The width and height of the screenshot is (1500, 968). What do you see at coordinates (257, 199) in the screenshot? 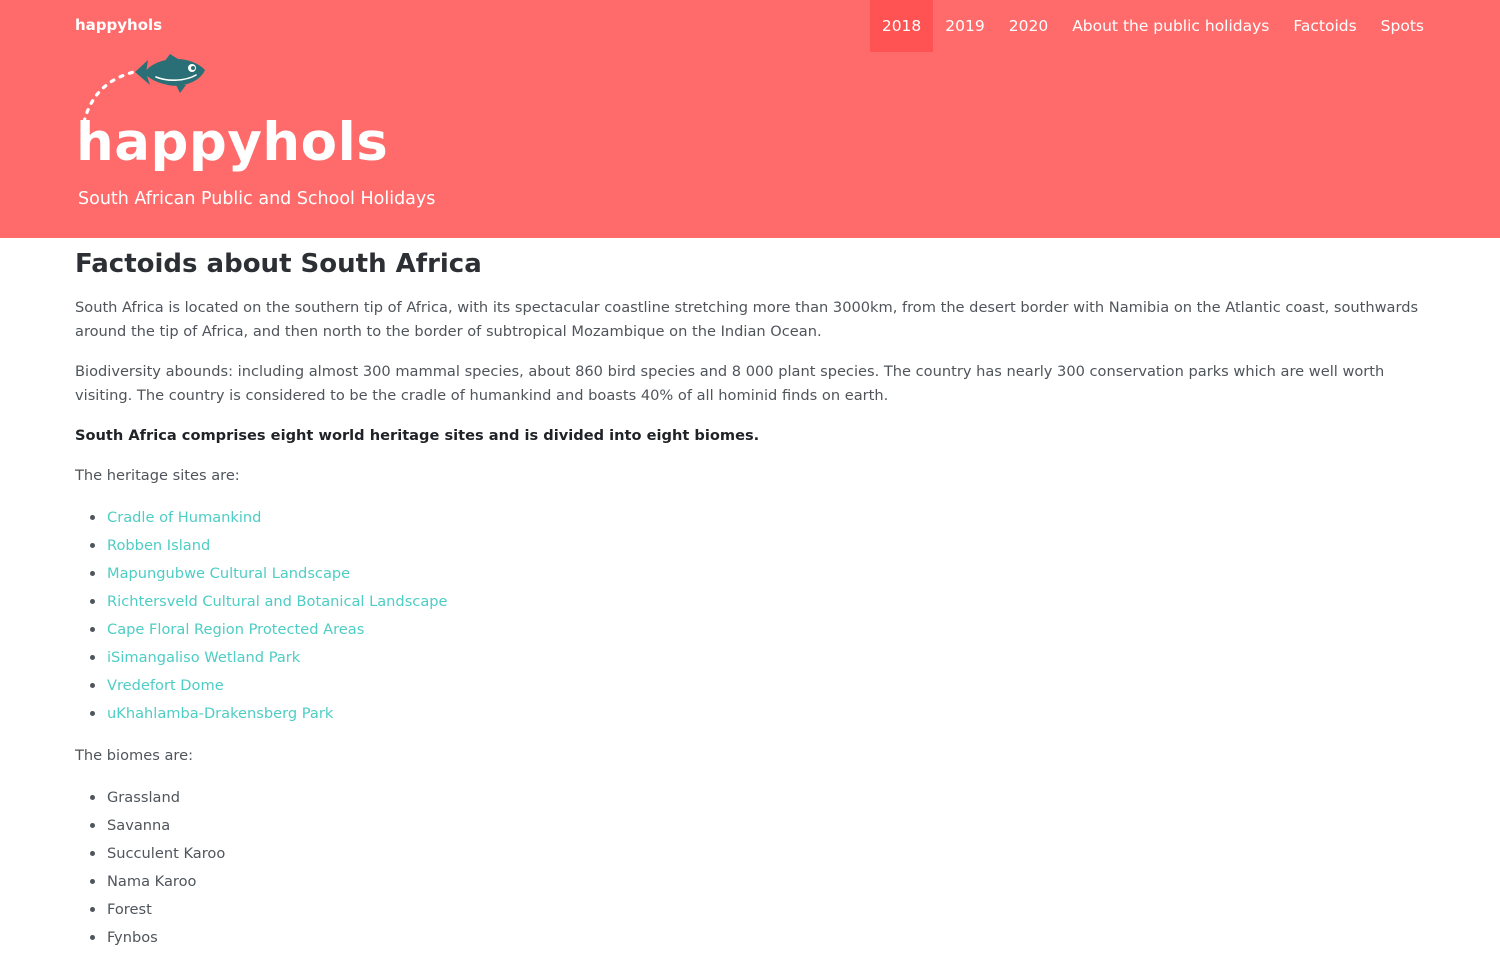
I see `site-tagline: South African Public and School Holidays` at bounding box center [257, 199].